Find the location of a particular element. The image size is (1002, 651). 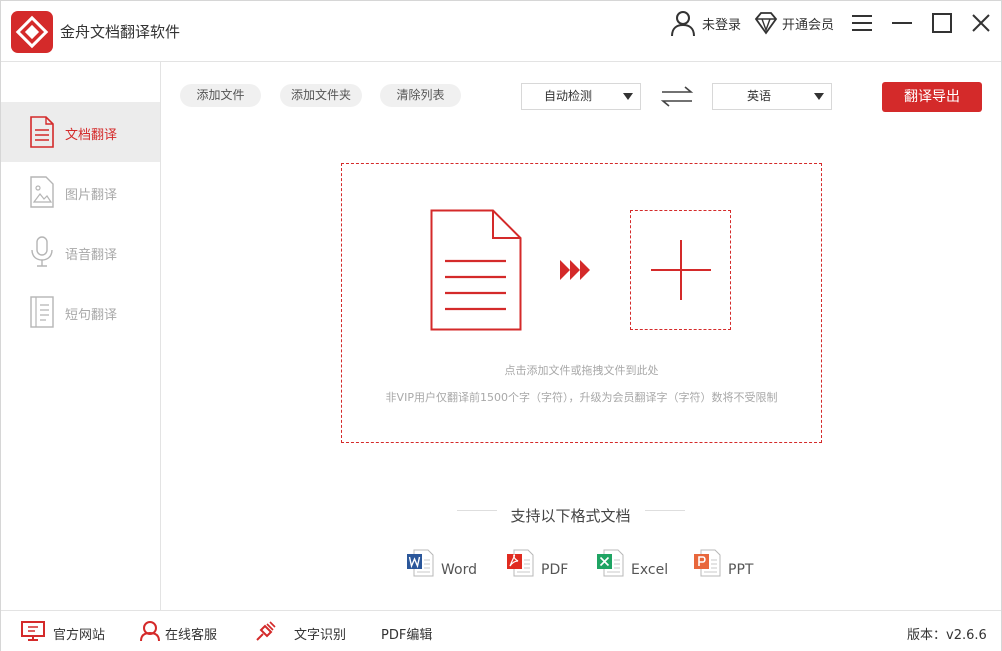

sidebar-item-label: 图片翻译 is located at coordinates (91, 195).